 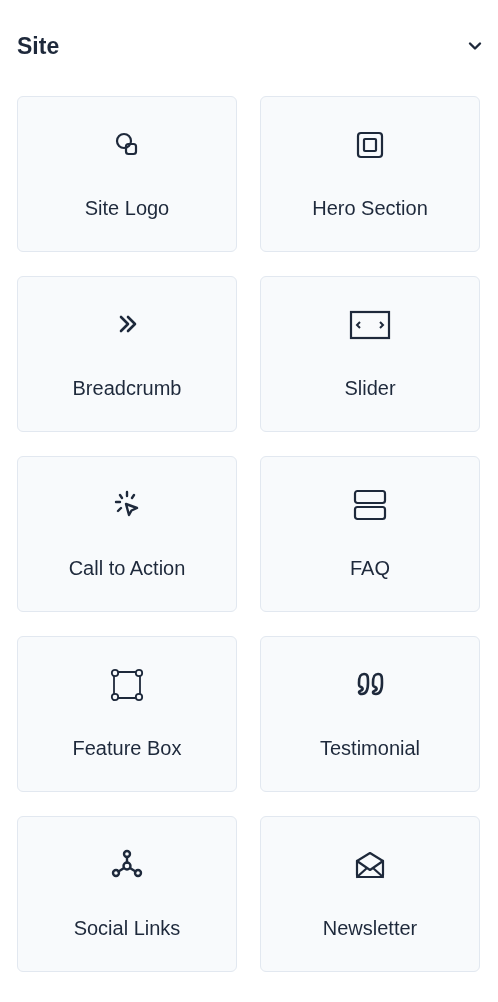 What do you see at coordinates (38, 46) in the screenshot?
I see `section-title: Site` at bounding box center [38, 46].